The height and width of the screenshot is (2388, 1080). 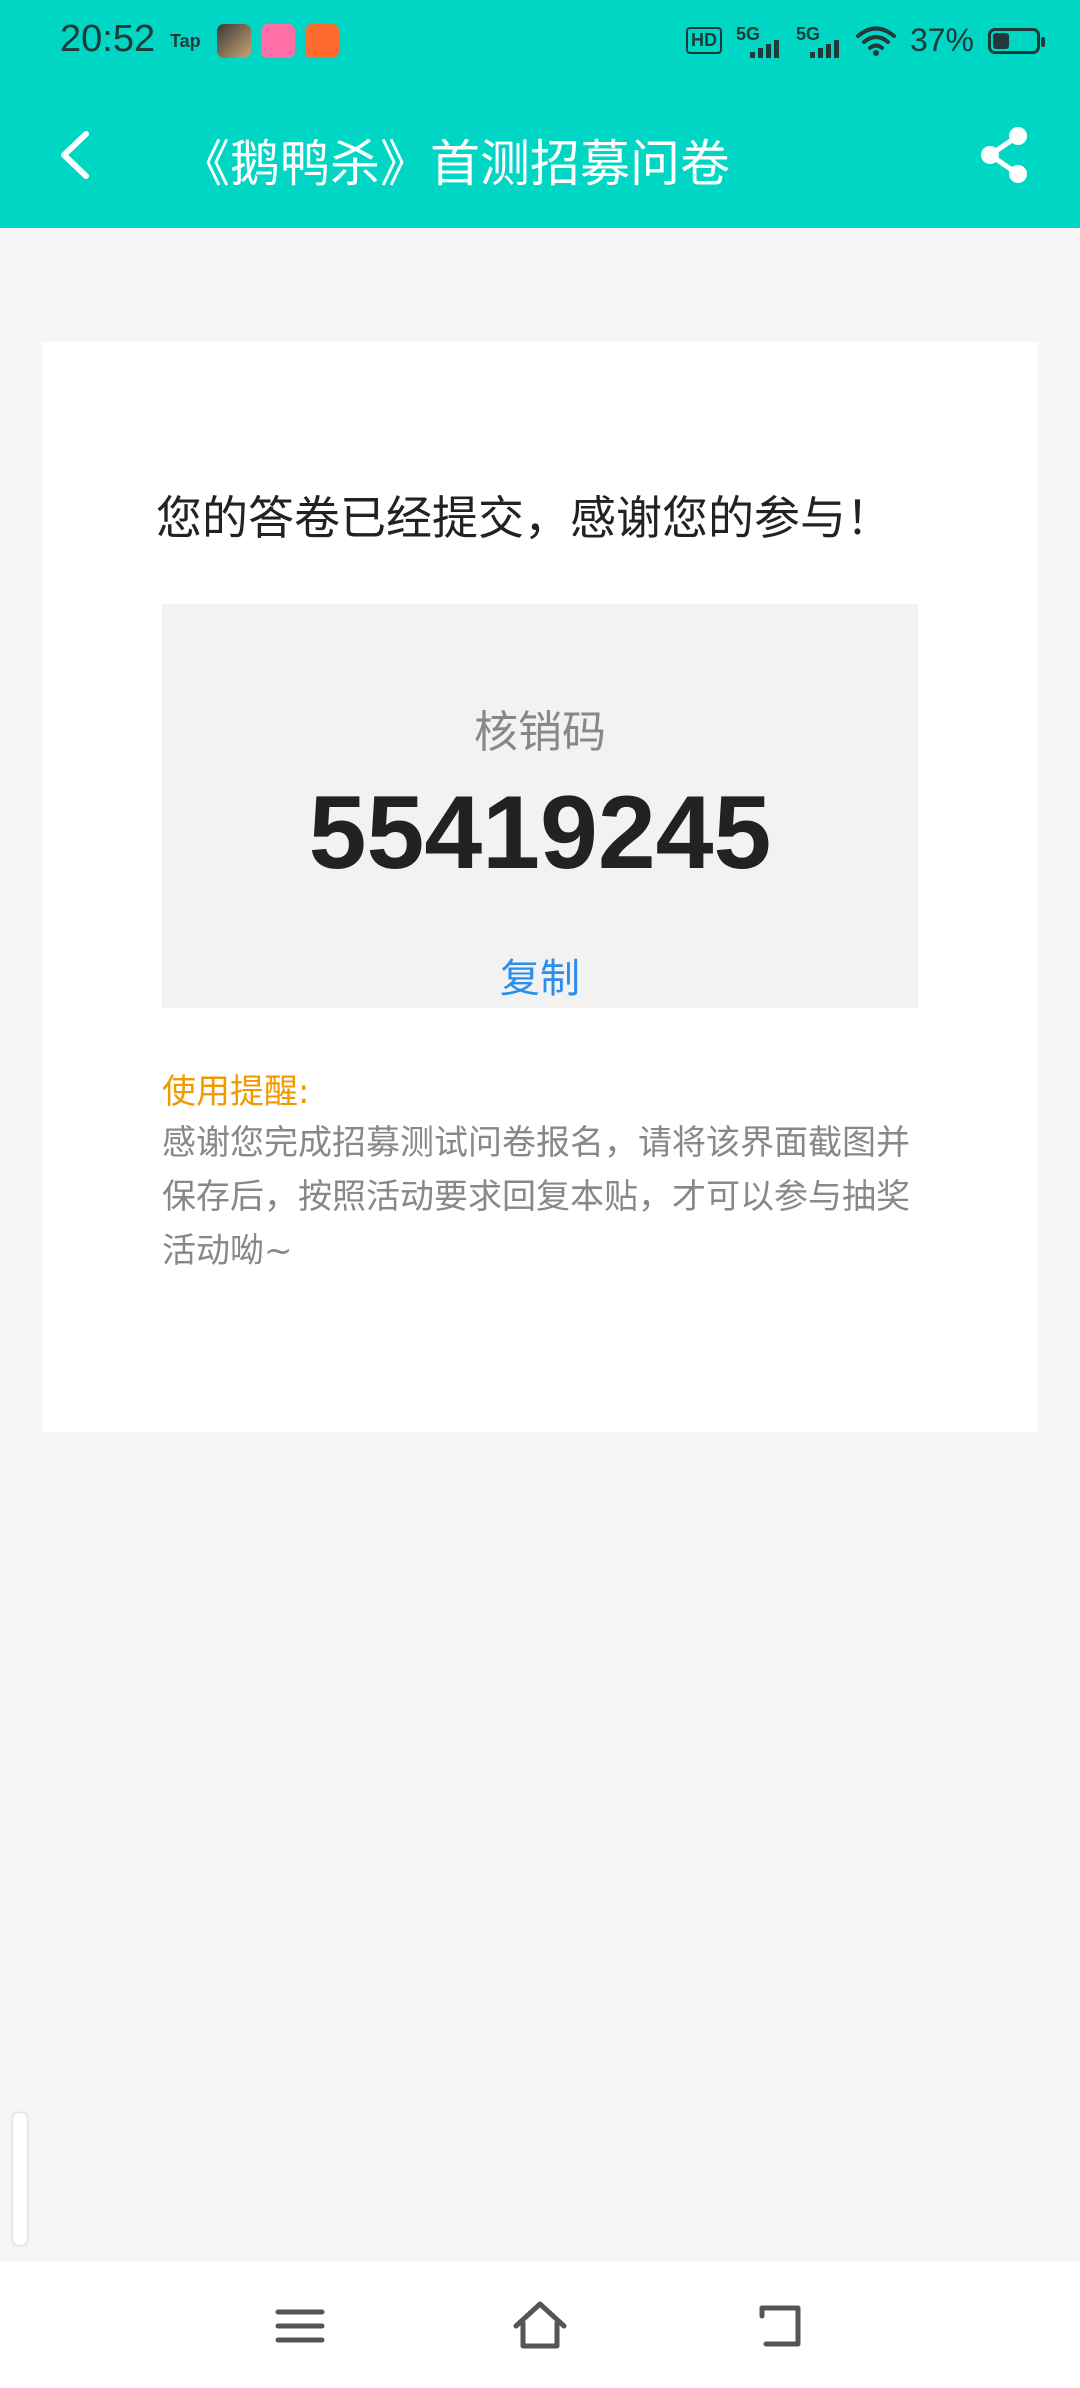 I want to click on submission-thanks-message: 您的答卷已经提交，感谢您的参与！, so click(x=524, y=518).